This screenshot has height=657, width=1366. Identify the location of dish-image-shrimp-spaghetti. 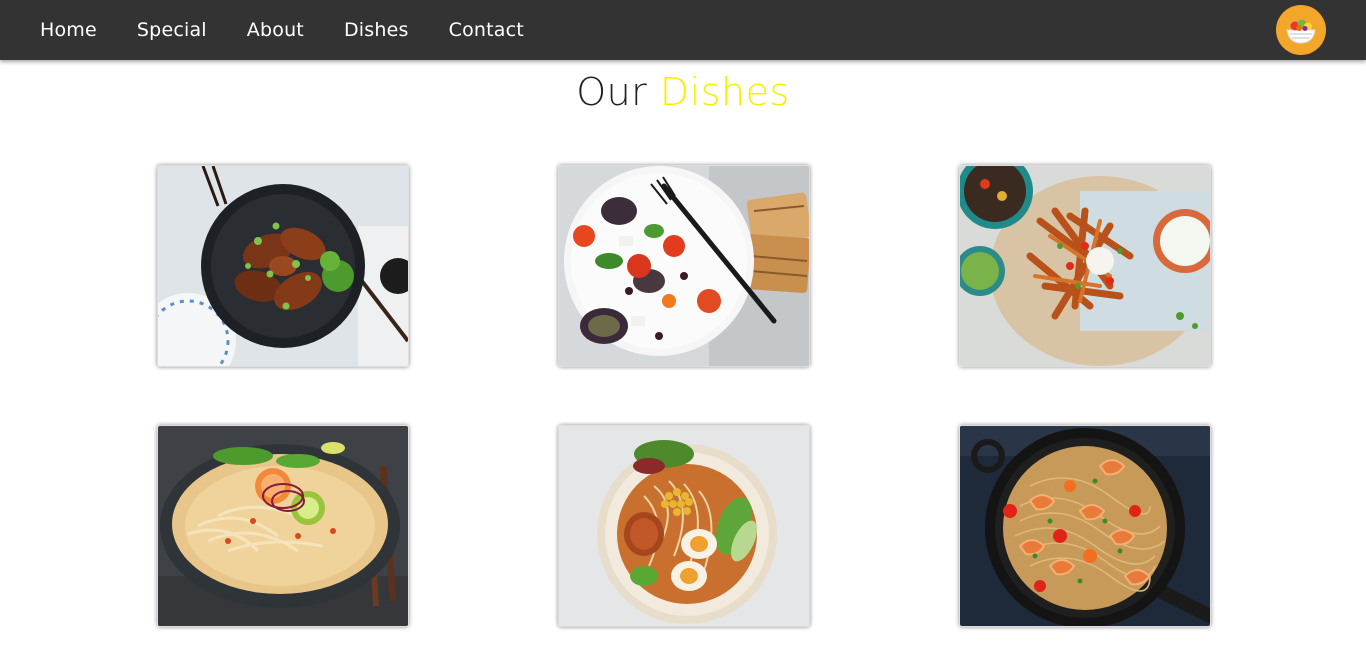
(1085, 526).